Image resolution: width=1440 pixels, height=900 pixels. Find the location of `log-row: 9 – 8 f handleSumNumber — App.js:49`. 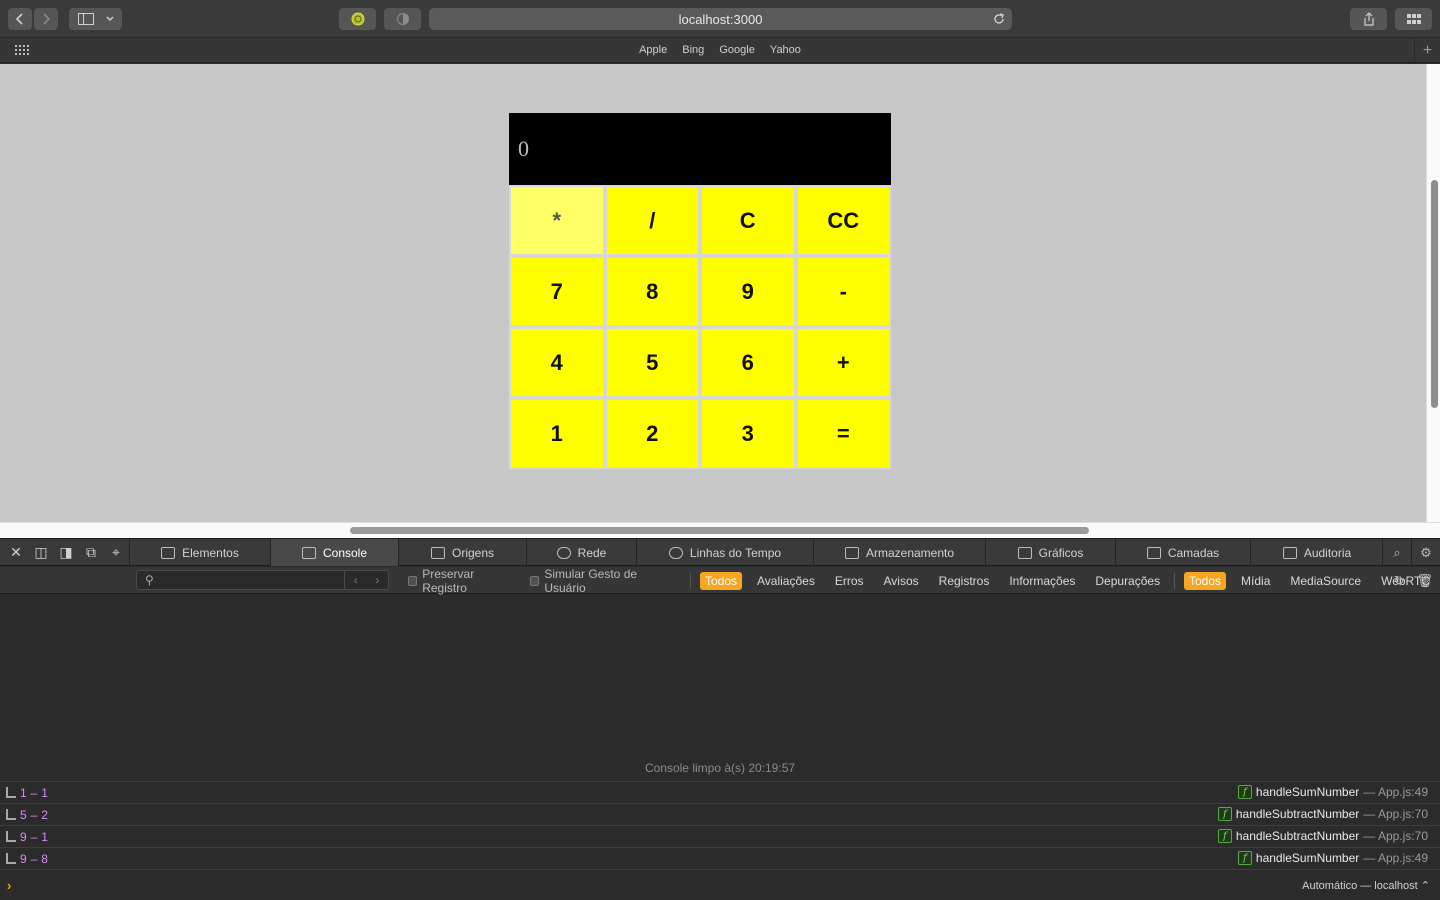

log-row: 9 – 8 f handleSumNumber — App.js:49 is located at coordinates (720, 858).